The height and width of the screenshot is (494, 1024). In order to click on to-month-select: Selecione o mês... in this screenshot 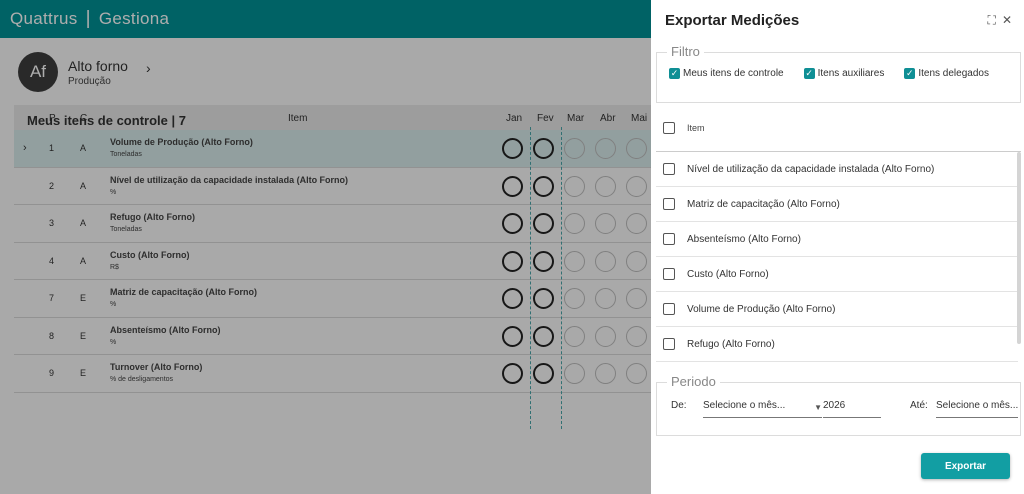, I will do `click(977, 409)`.